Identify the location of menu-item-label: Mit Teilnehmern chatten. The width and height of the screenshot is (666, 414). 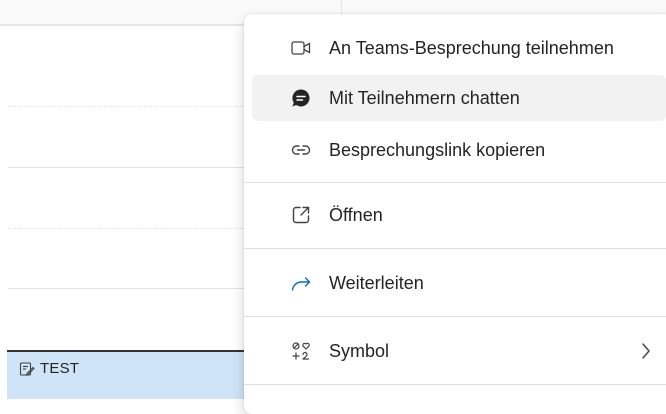
(424, 98).